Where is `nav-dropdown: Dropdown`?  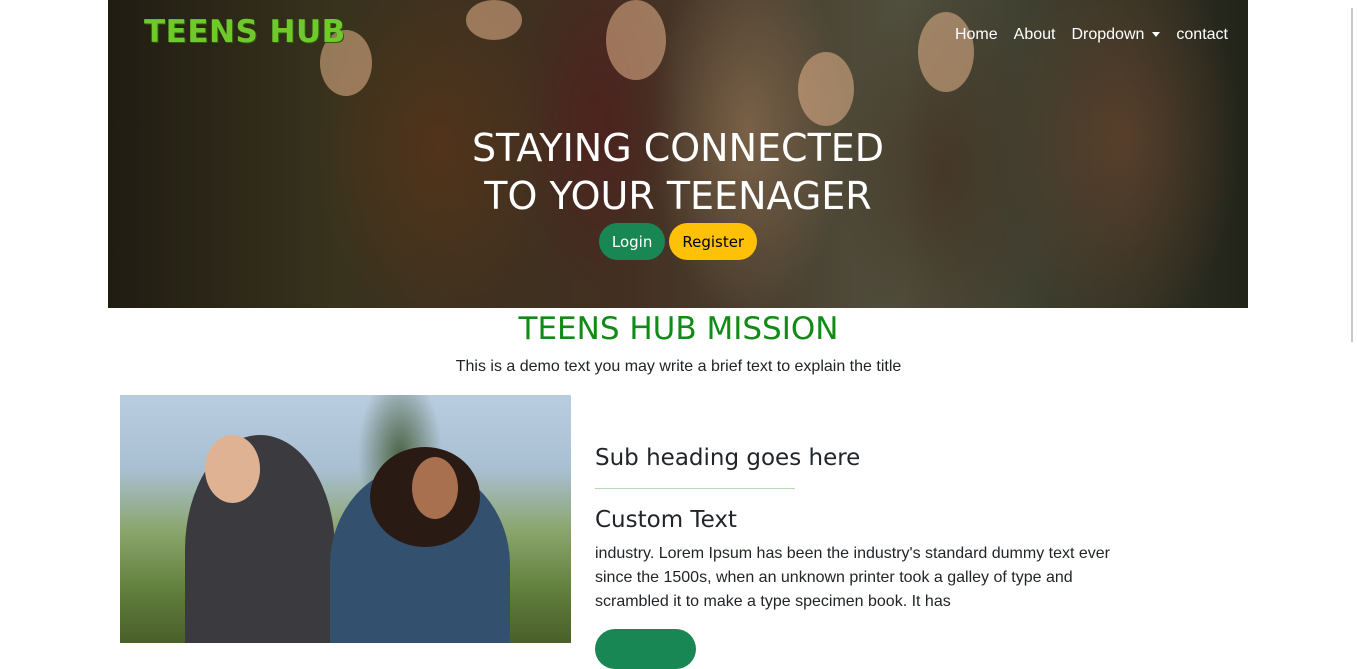 nav-dropdown: Dropdown is located at coordinates (1116, 35).